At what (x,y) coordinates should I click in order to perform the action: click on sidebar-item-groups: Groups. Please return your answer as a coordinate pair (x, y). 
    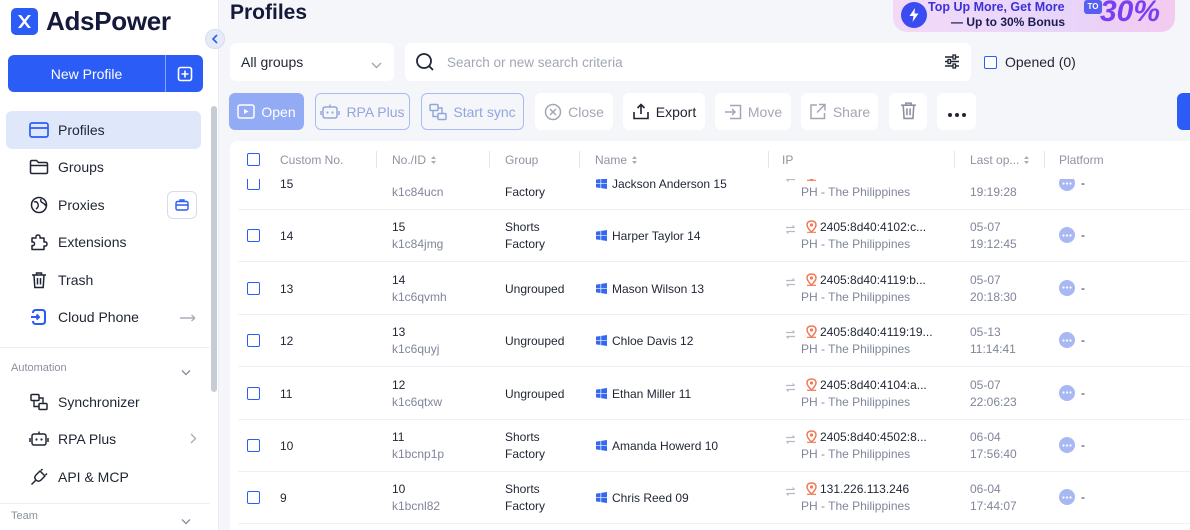
    Looking at the image, I should click on (103, 168).